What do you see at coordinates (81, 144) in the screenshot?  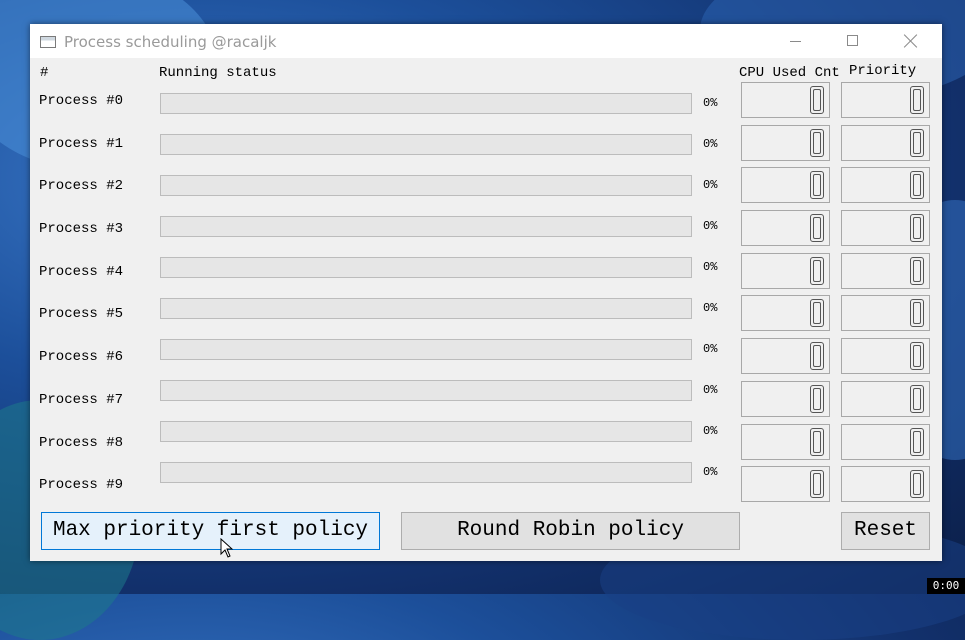 I see `process-label: Process #1` at bounding box center [81, 144].